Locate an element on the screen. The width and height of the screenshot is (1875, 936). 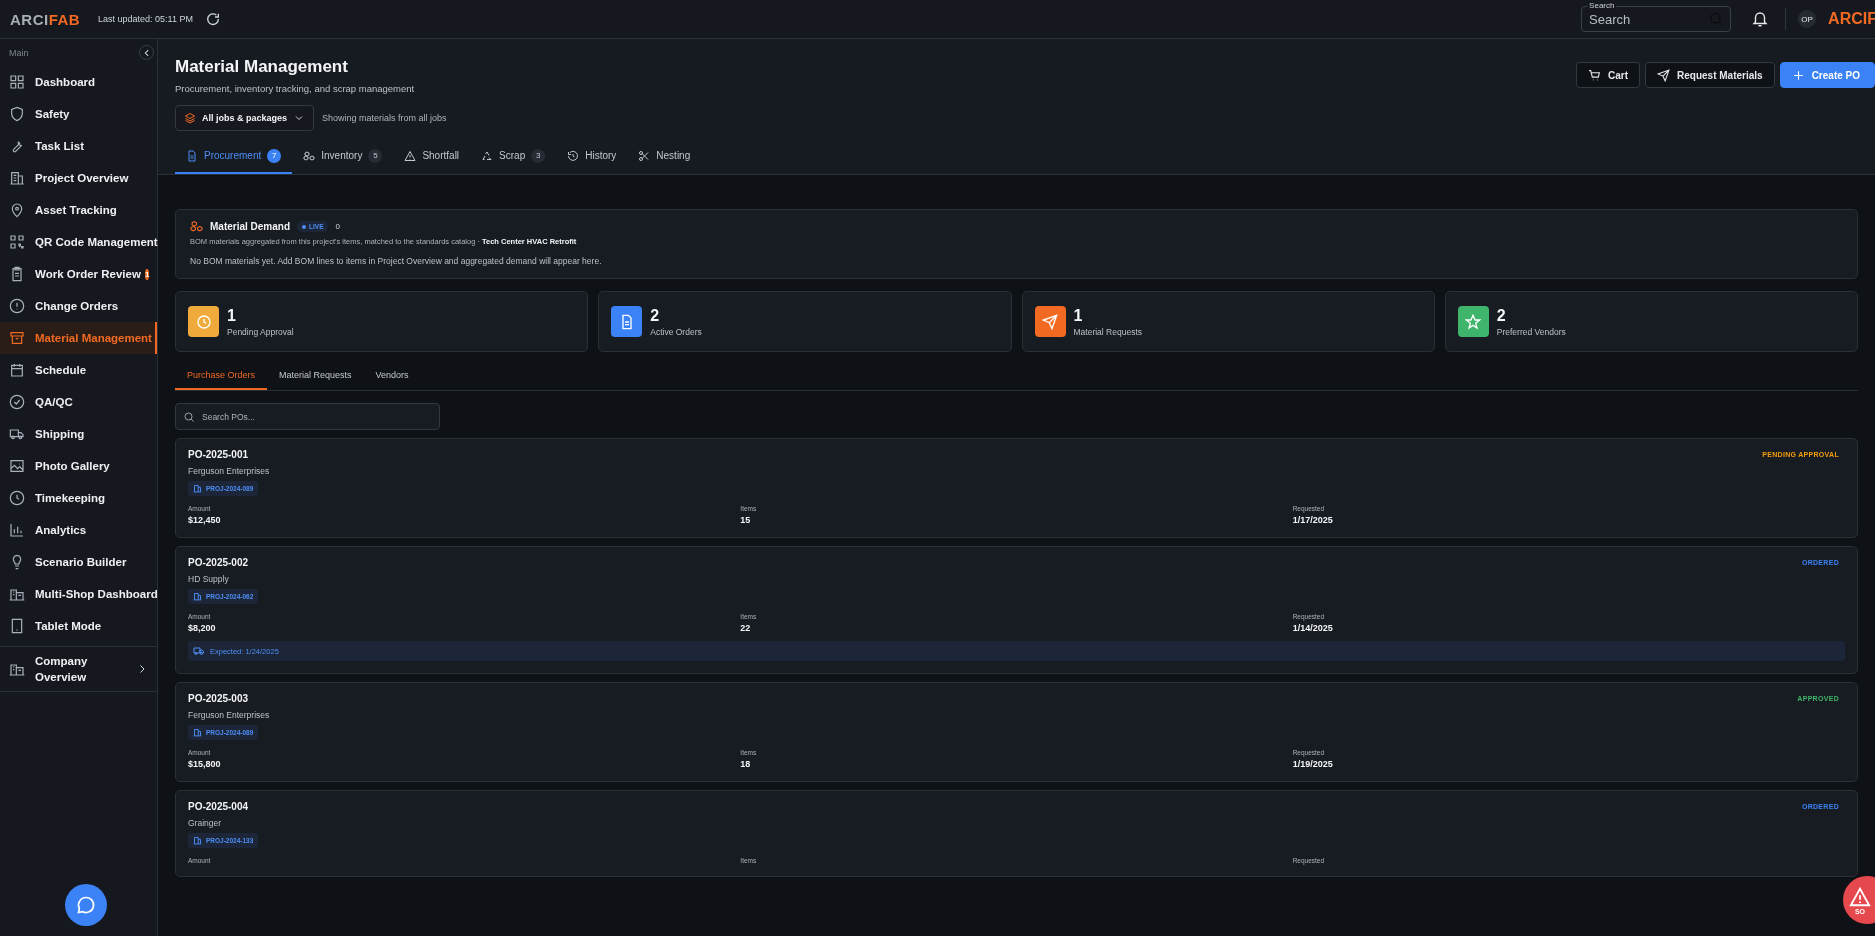
field-value: 15 is located at coordinates (746, 520).